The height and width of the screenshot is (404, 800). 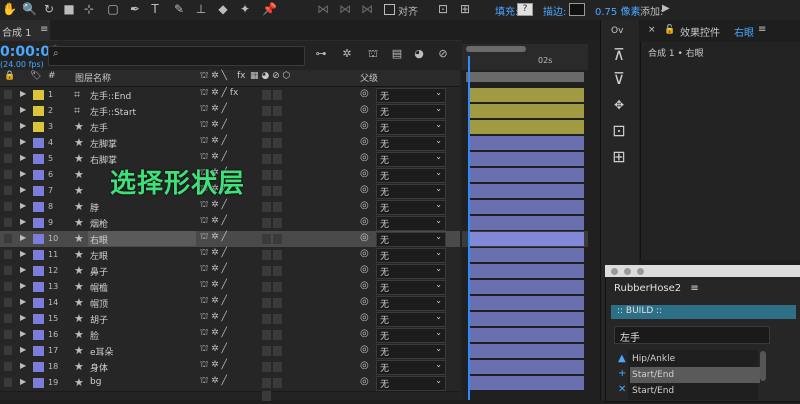 I want to click on snap-grid-icon: ⊞, so click(x=465, y=9).